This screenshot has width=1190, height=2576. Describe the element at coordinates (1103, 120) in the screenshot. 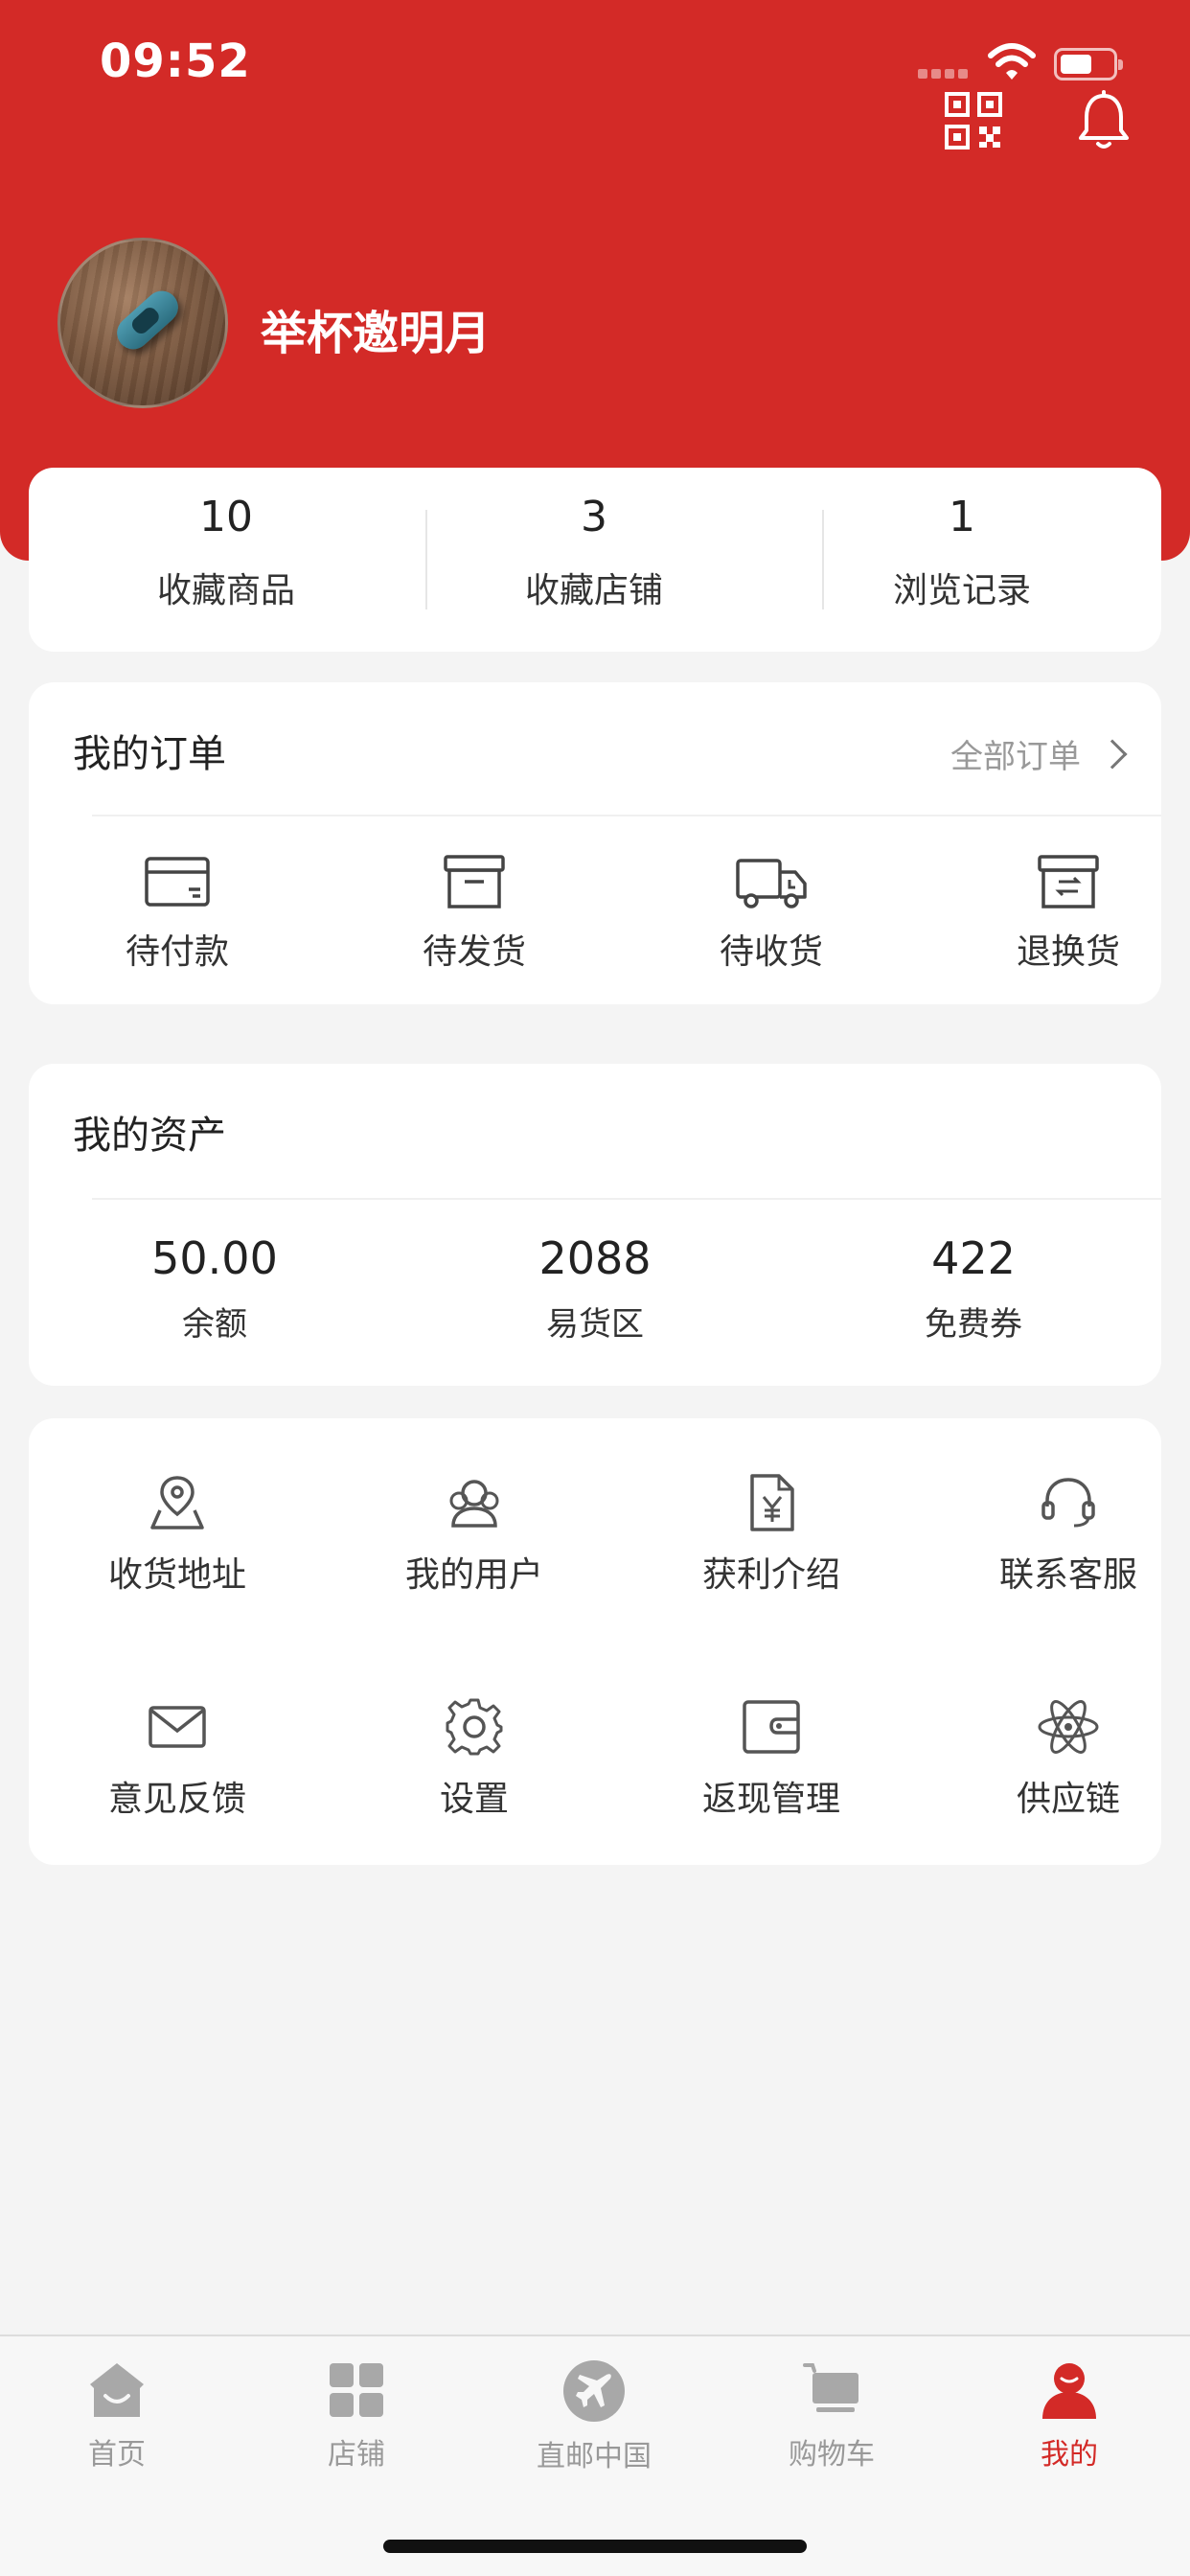

I see `bell-icon` at that location.